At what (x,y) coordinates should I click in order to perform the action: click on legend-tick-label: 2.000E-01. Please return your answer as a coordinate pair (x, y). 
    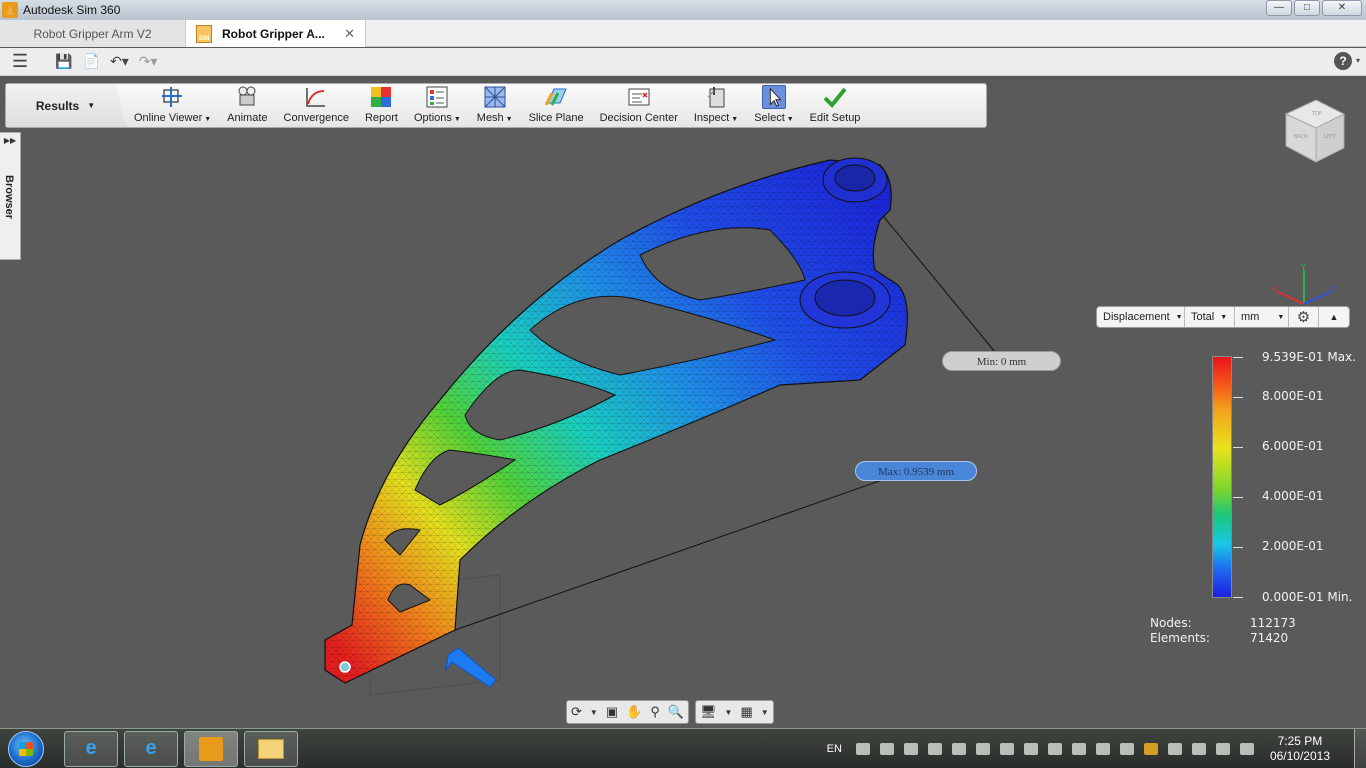
    Looking at the image, I should click on (1293, 546).